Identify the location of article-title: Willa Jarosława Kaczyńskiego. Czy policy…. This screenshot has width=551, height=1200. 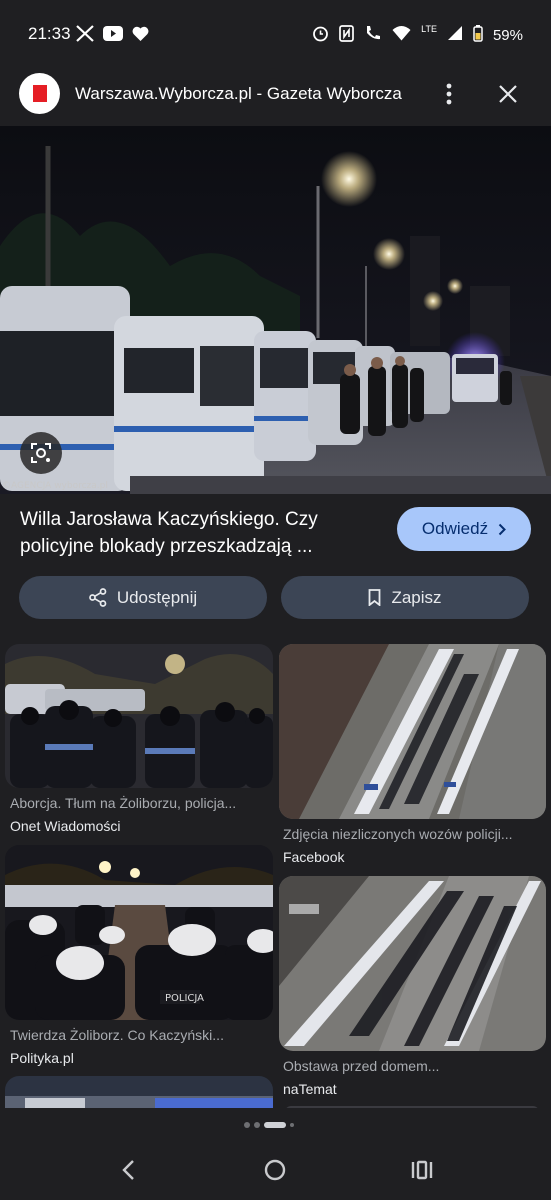
(197, 533).